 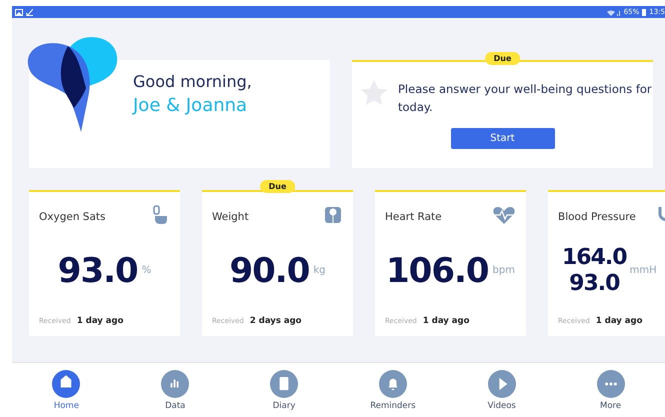 What do you see at coordinates (413, 217) in the screenshot?
I see `metric-title: Heart Rate` at bounding box center [413, 217].